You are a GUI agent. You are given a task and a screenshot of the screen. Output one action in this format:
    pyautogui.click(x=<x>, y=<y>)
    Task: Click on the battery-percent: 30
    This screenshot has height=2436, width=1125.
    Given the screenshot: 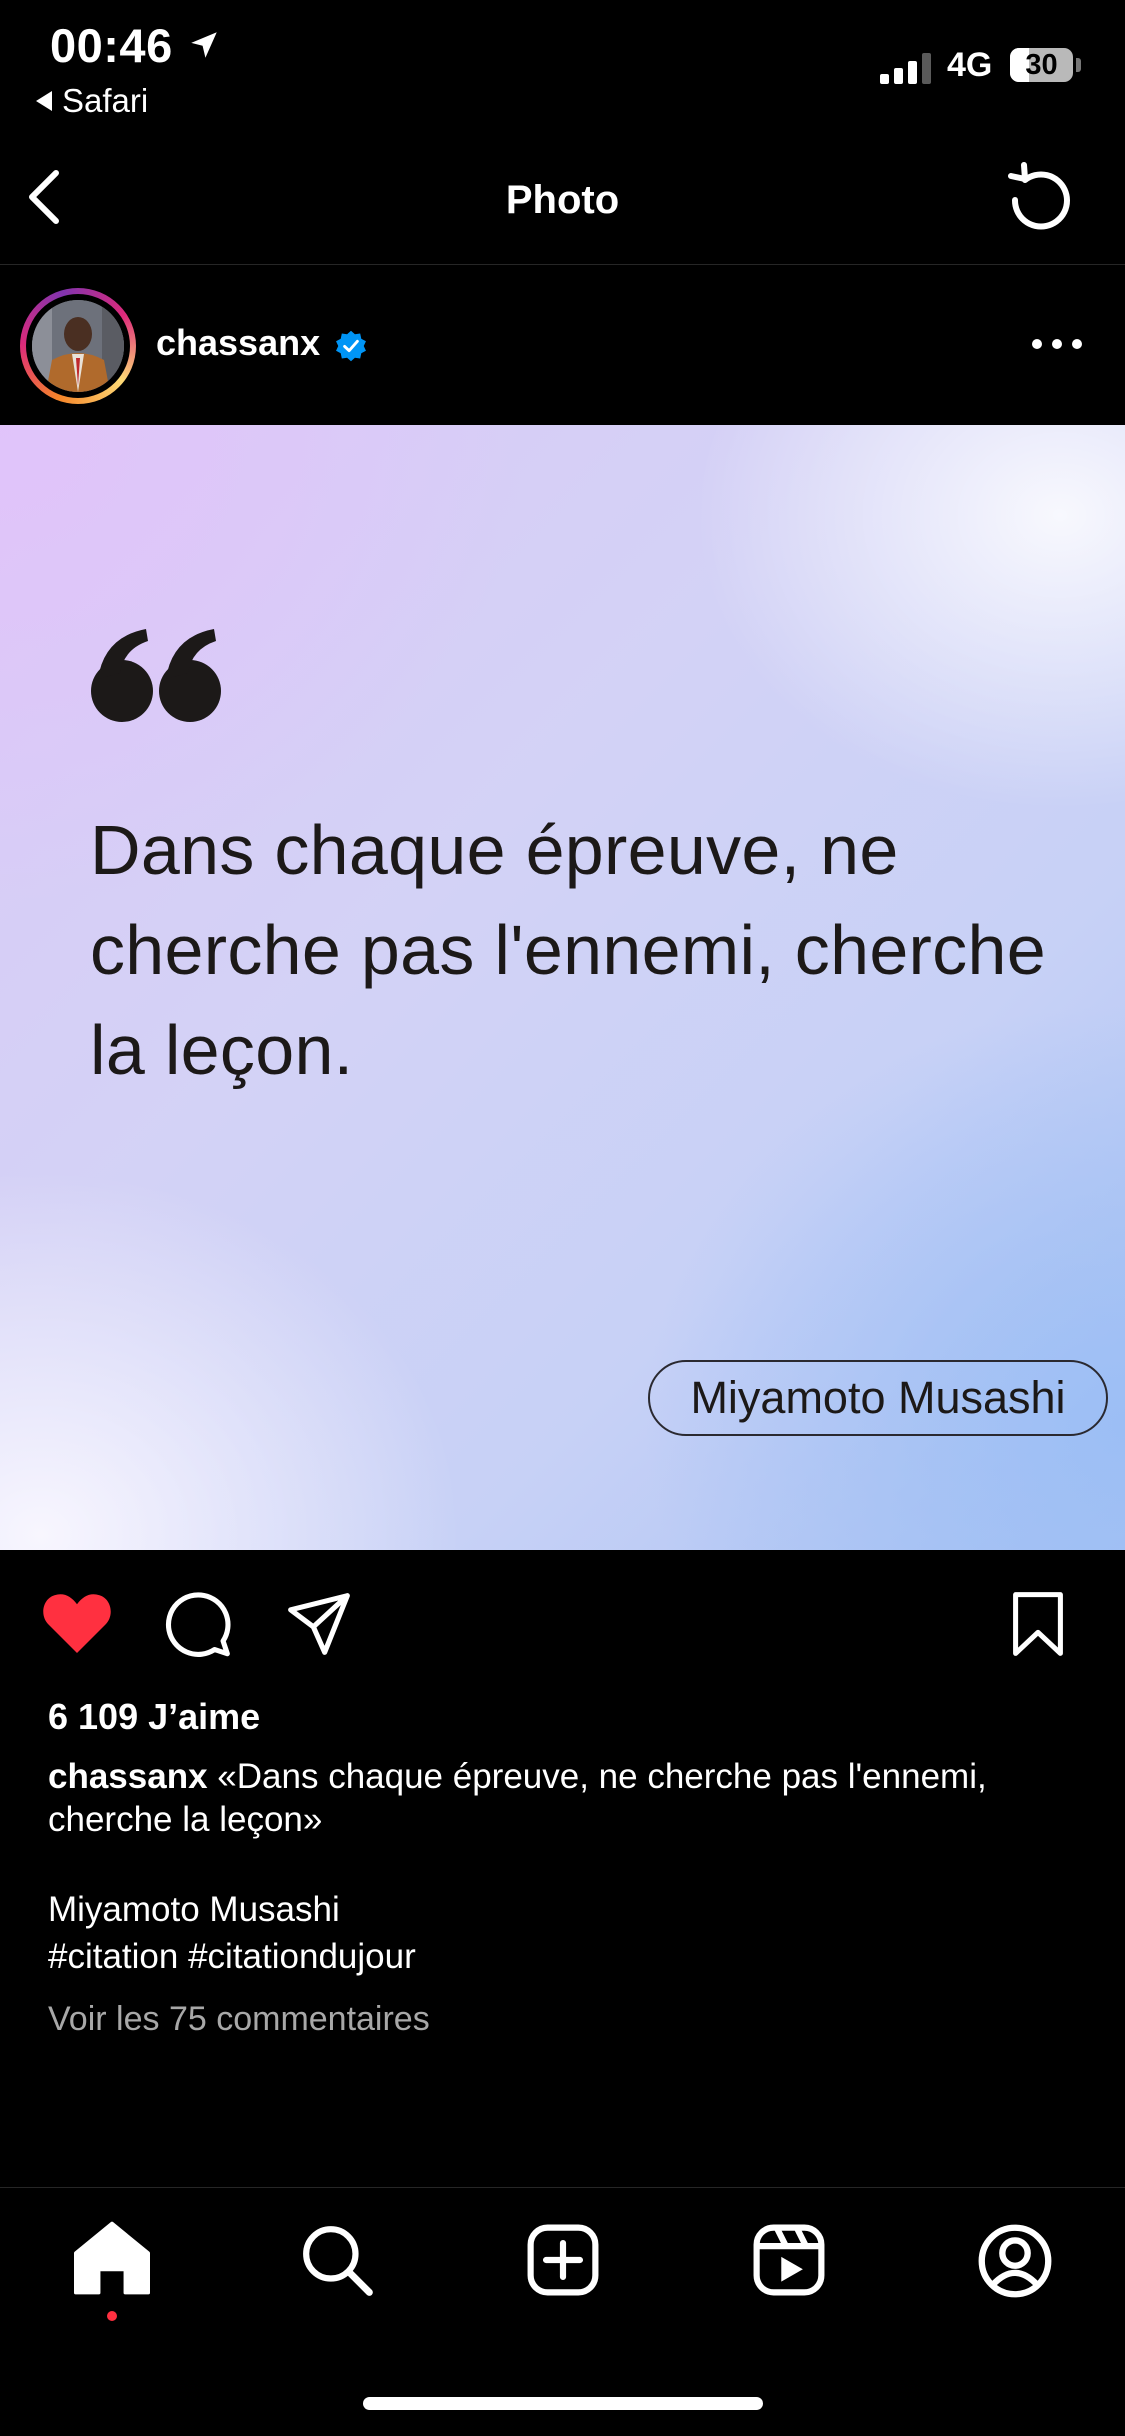 What is the action you would take?
    pyautogui.click(x=1041, y=65)
    